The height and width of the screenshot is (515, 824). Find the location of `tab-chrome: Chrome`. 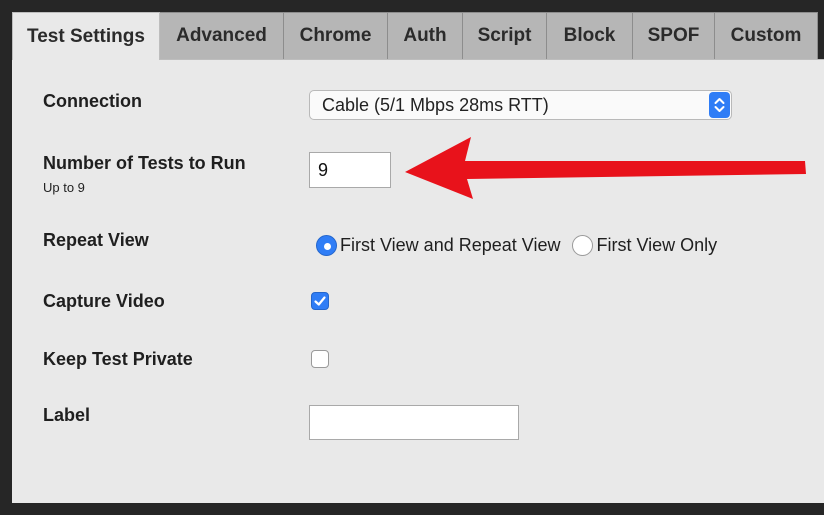

tab-chrome: Chrome is located at coordinates (335, 35).